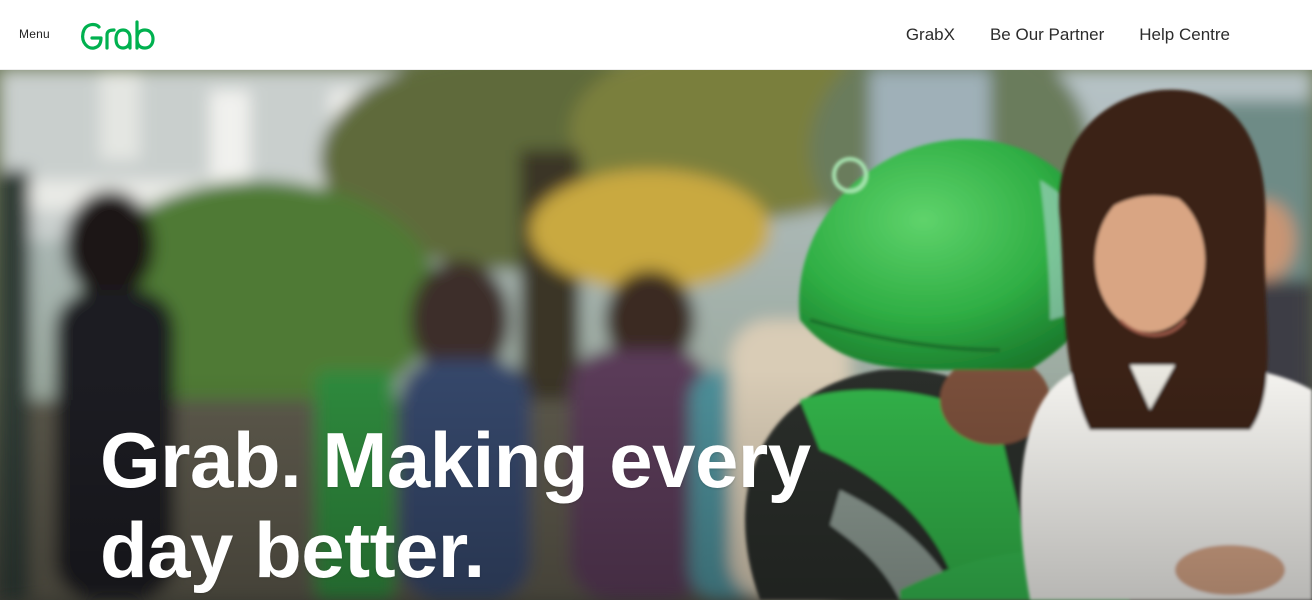 The image size is (1312, 600). I want to click on top-nav: GrabX Be Our Partner Help Centre, so click(1050, 35).